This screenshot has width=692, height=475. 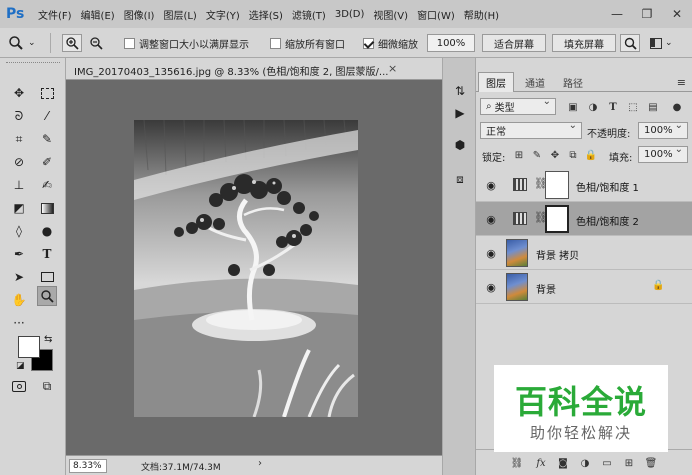 What do you see at coordinates (29, 347) in the screenshot?
I see `foreground-color-swatch` at bounding box center [29, 347].